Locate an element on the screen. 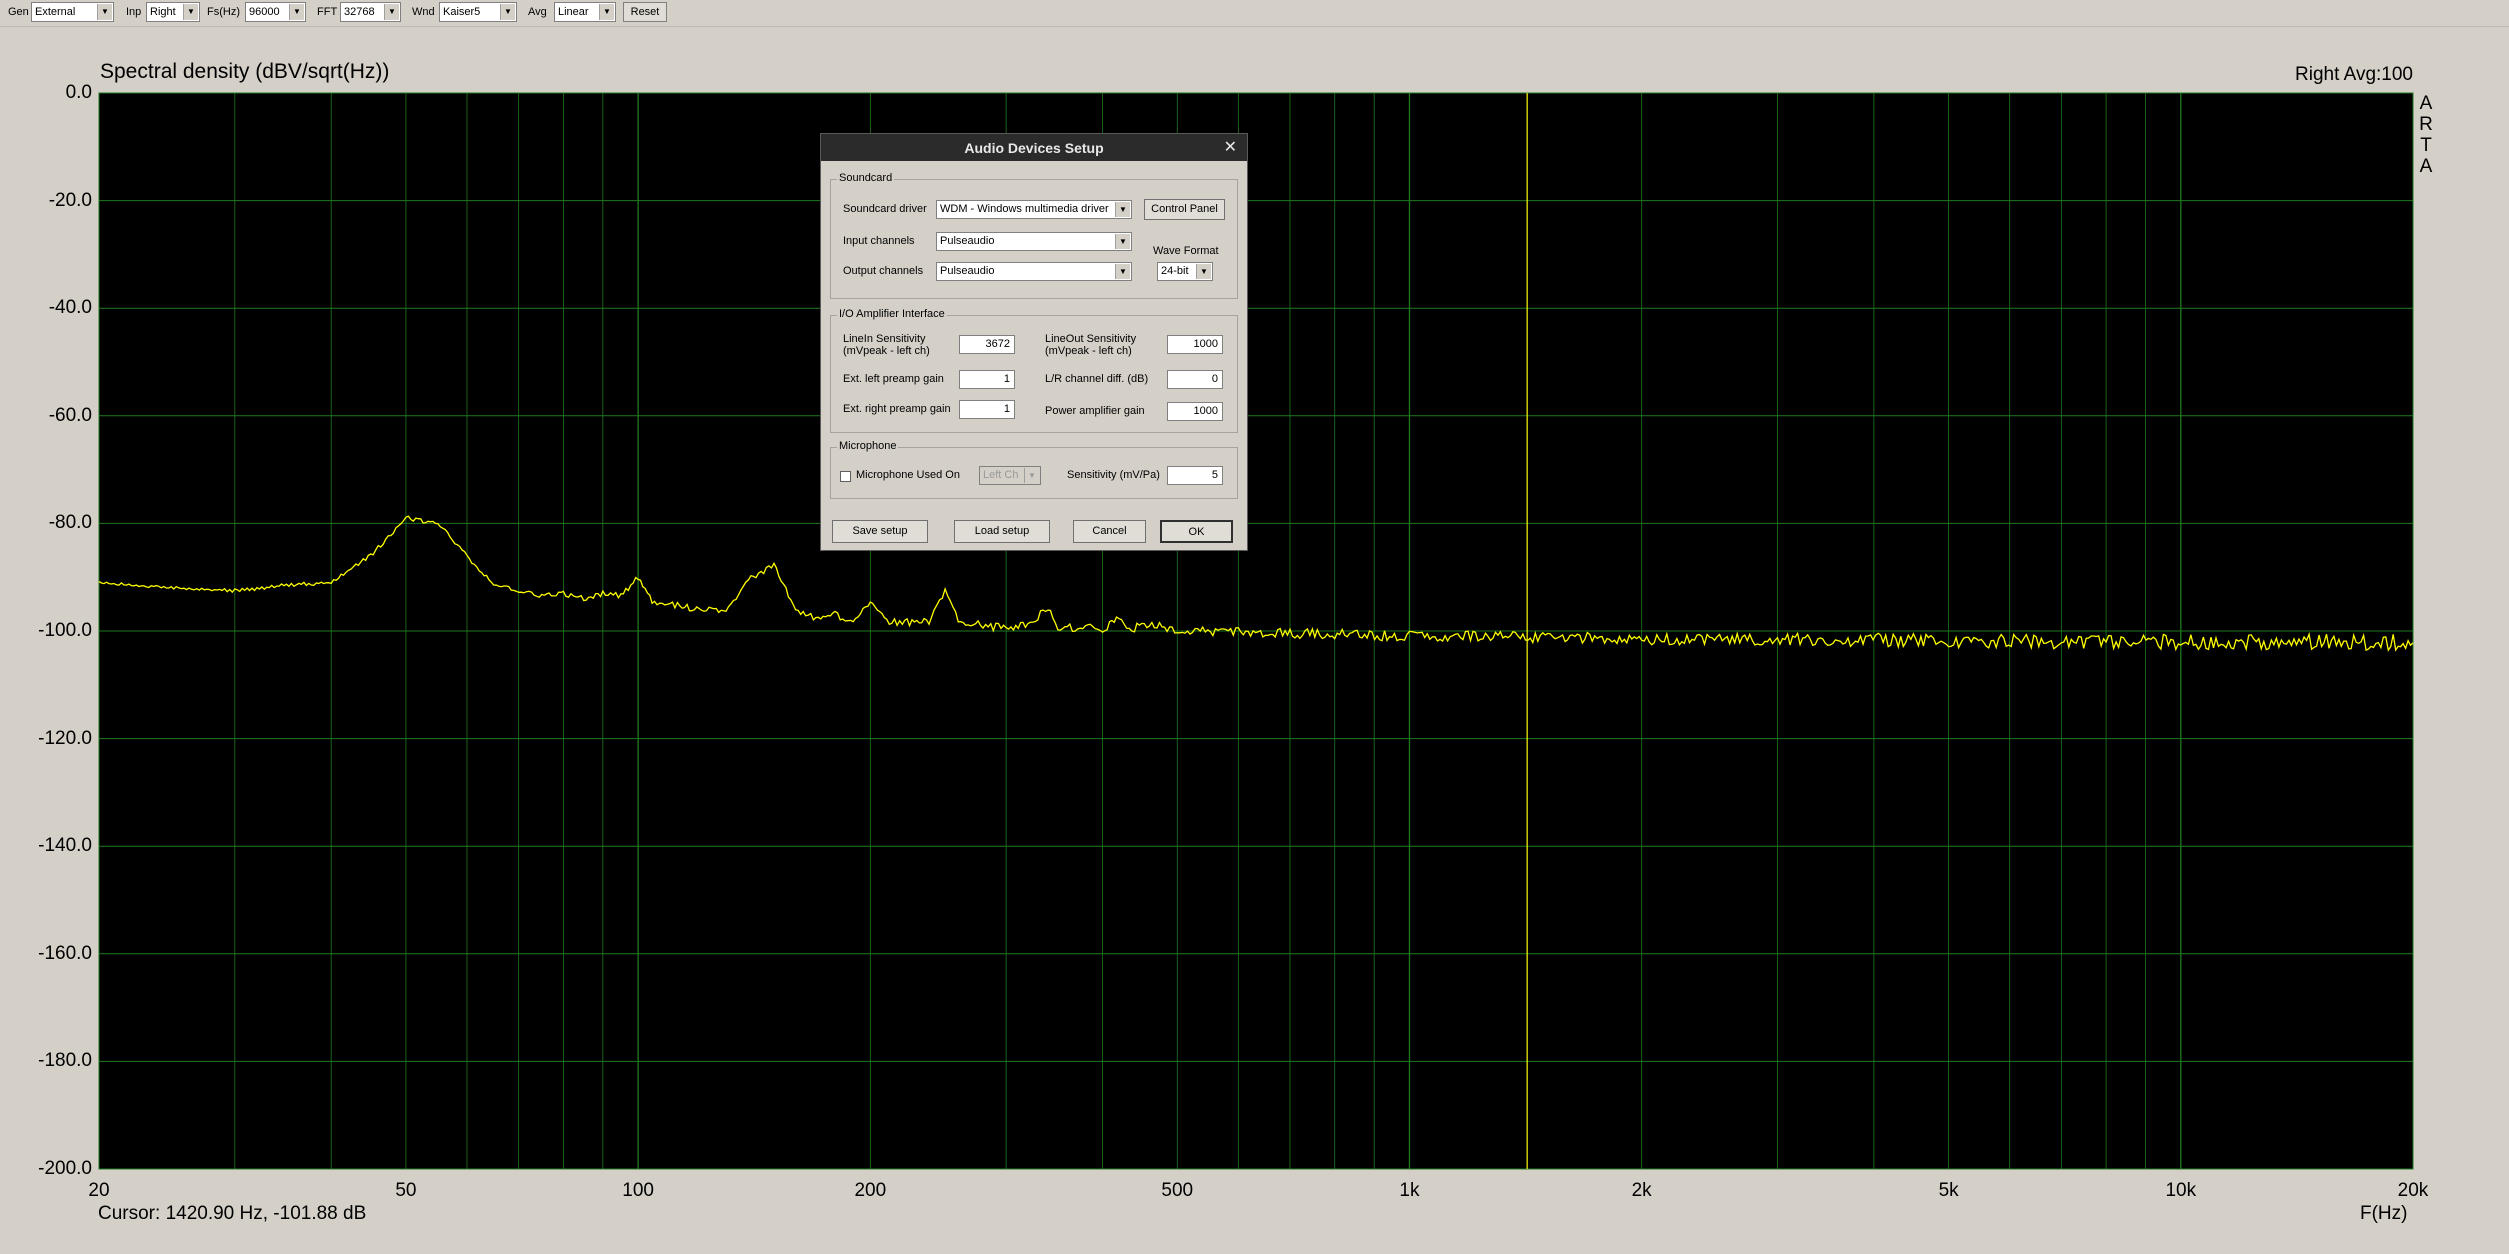 This screenshot has width=2509, height=1254. lr-channel-diff-label: L/R channel diff. (dB) is located at coordinates (1097, 379).